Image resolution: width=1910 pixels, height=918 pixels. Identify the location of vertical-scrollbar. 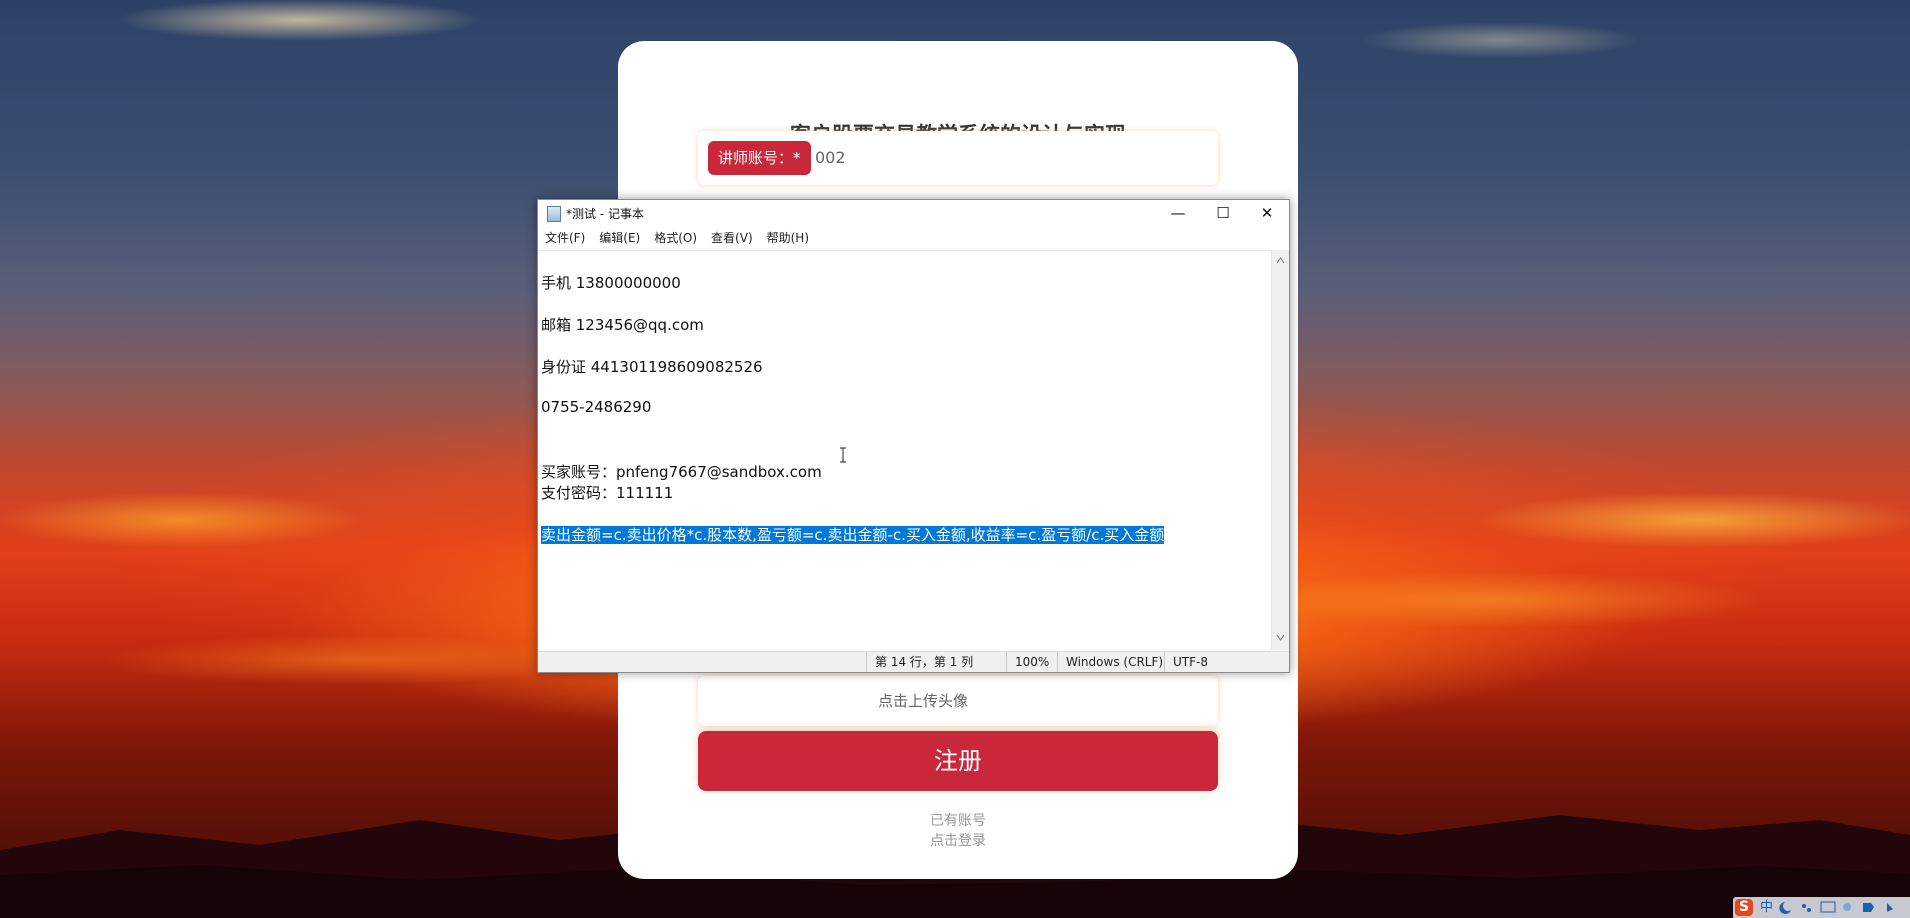
(1280, 450).